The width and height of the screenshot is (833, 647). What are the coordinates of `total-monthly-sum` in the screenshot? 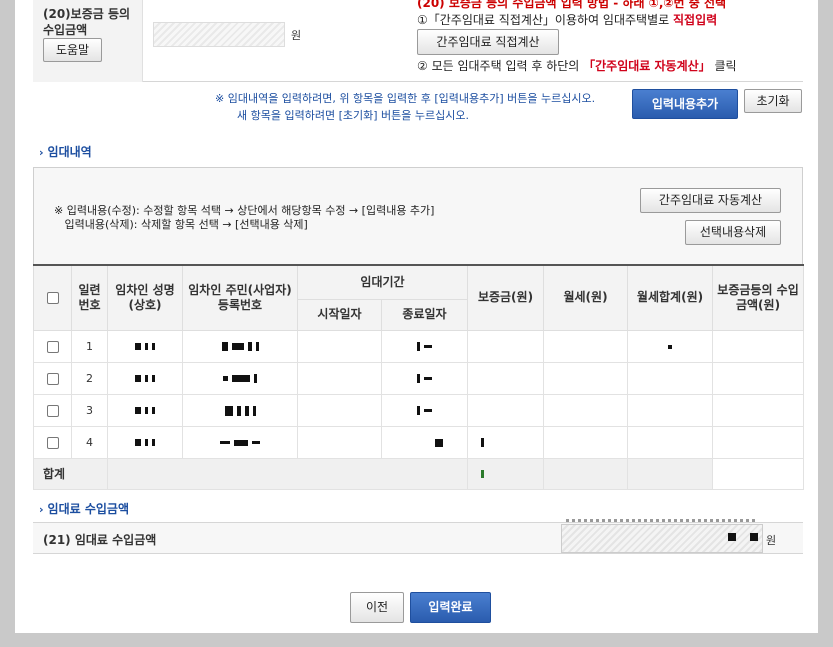 It's located at (670, 473).